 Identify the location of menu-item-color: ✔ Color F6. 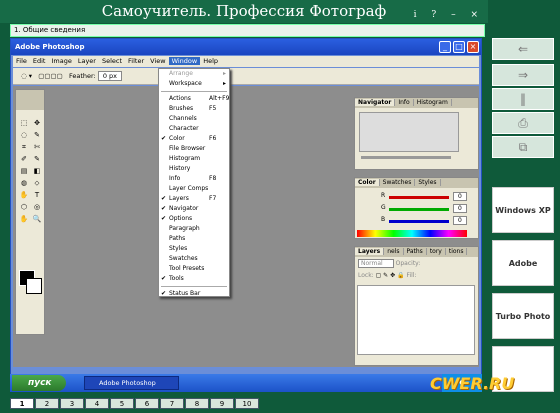
(194, 139).